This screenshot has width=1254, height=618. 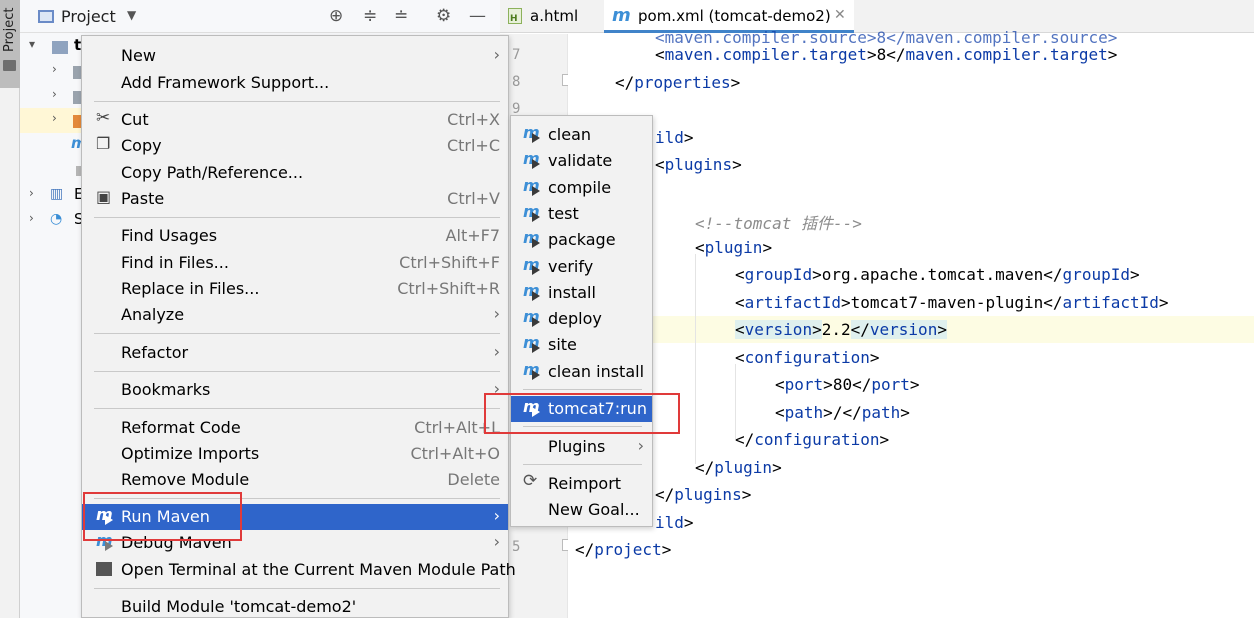 What do you see at coordinates (295, 120) in the screenshot?
I see `menu-item-cut: ✂ Cut Ctrl+X` at bounding box center [295, 120].